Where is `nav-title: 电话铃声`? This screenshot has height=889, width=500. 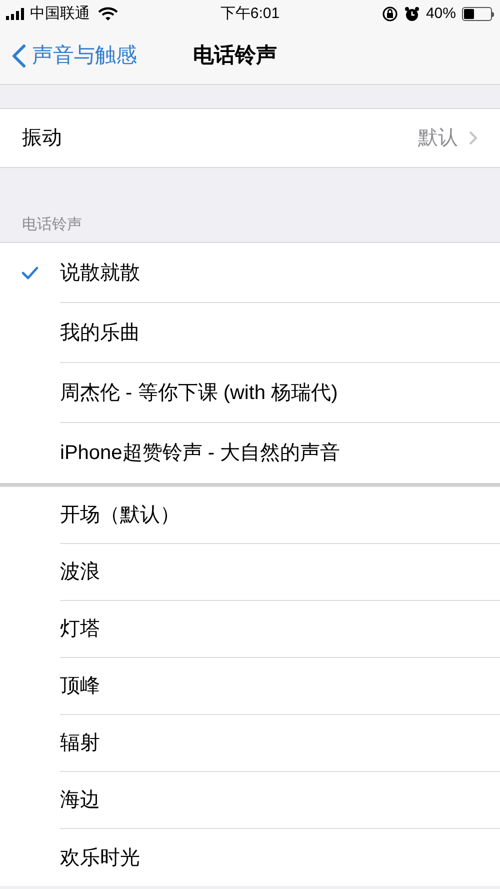
nav-title: 电话铃声 is located at coordinates (235, 56).